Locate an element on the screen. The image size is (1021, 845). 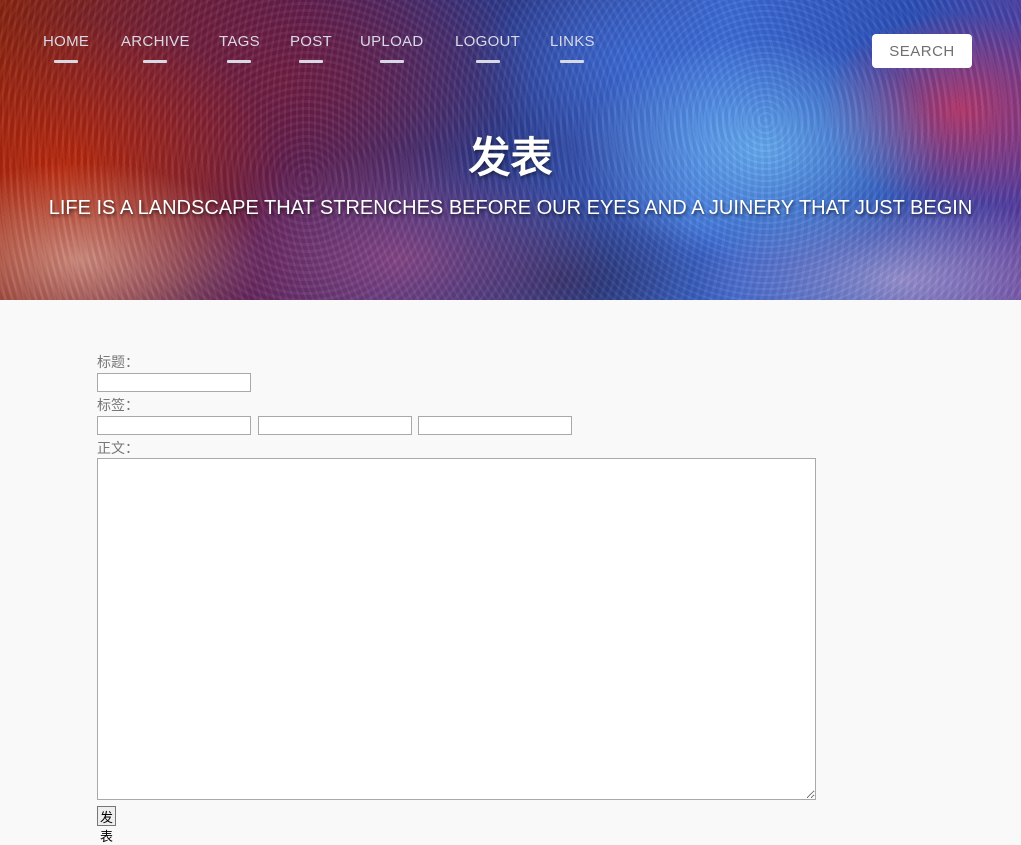
page-title: 发表 is located at coordinates (510, 157).